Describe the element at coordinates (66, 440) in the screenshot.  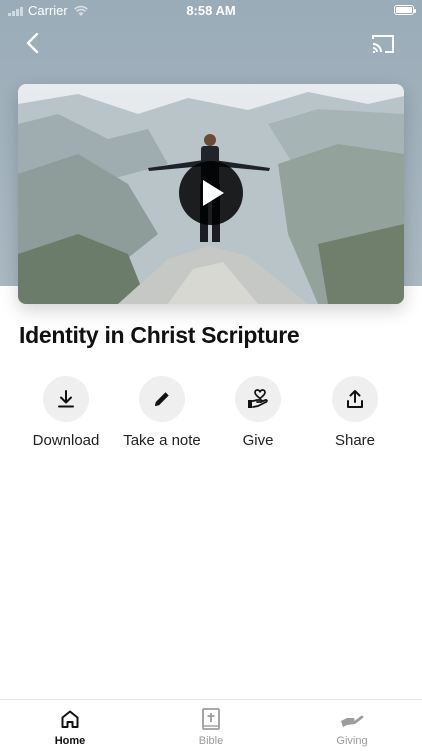
I see `download-label: Download` at that location.